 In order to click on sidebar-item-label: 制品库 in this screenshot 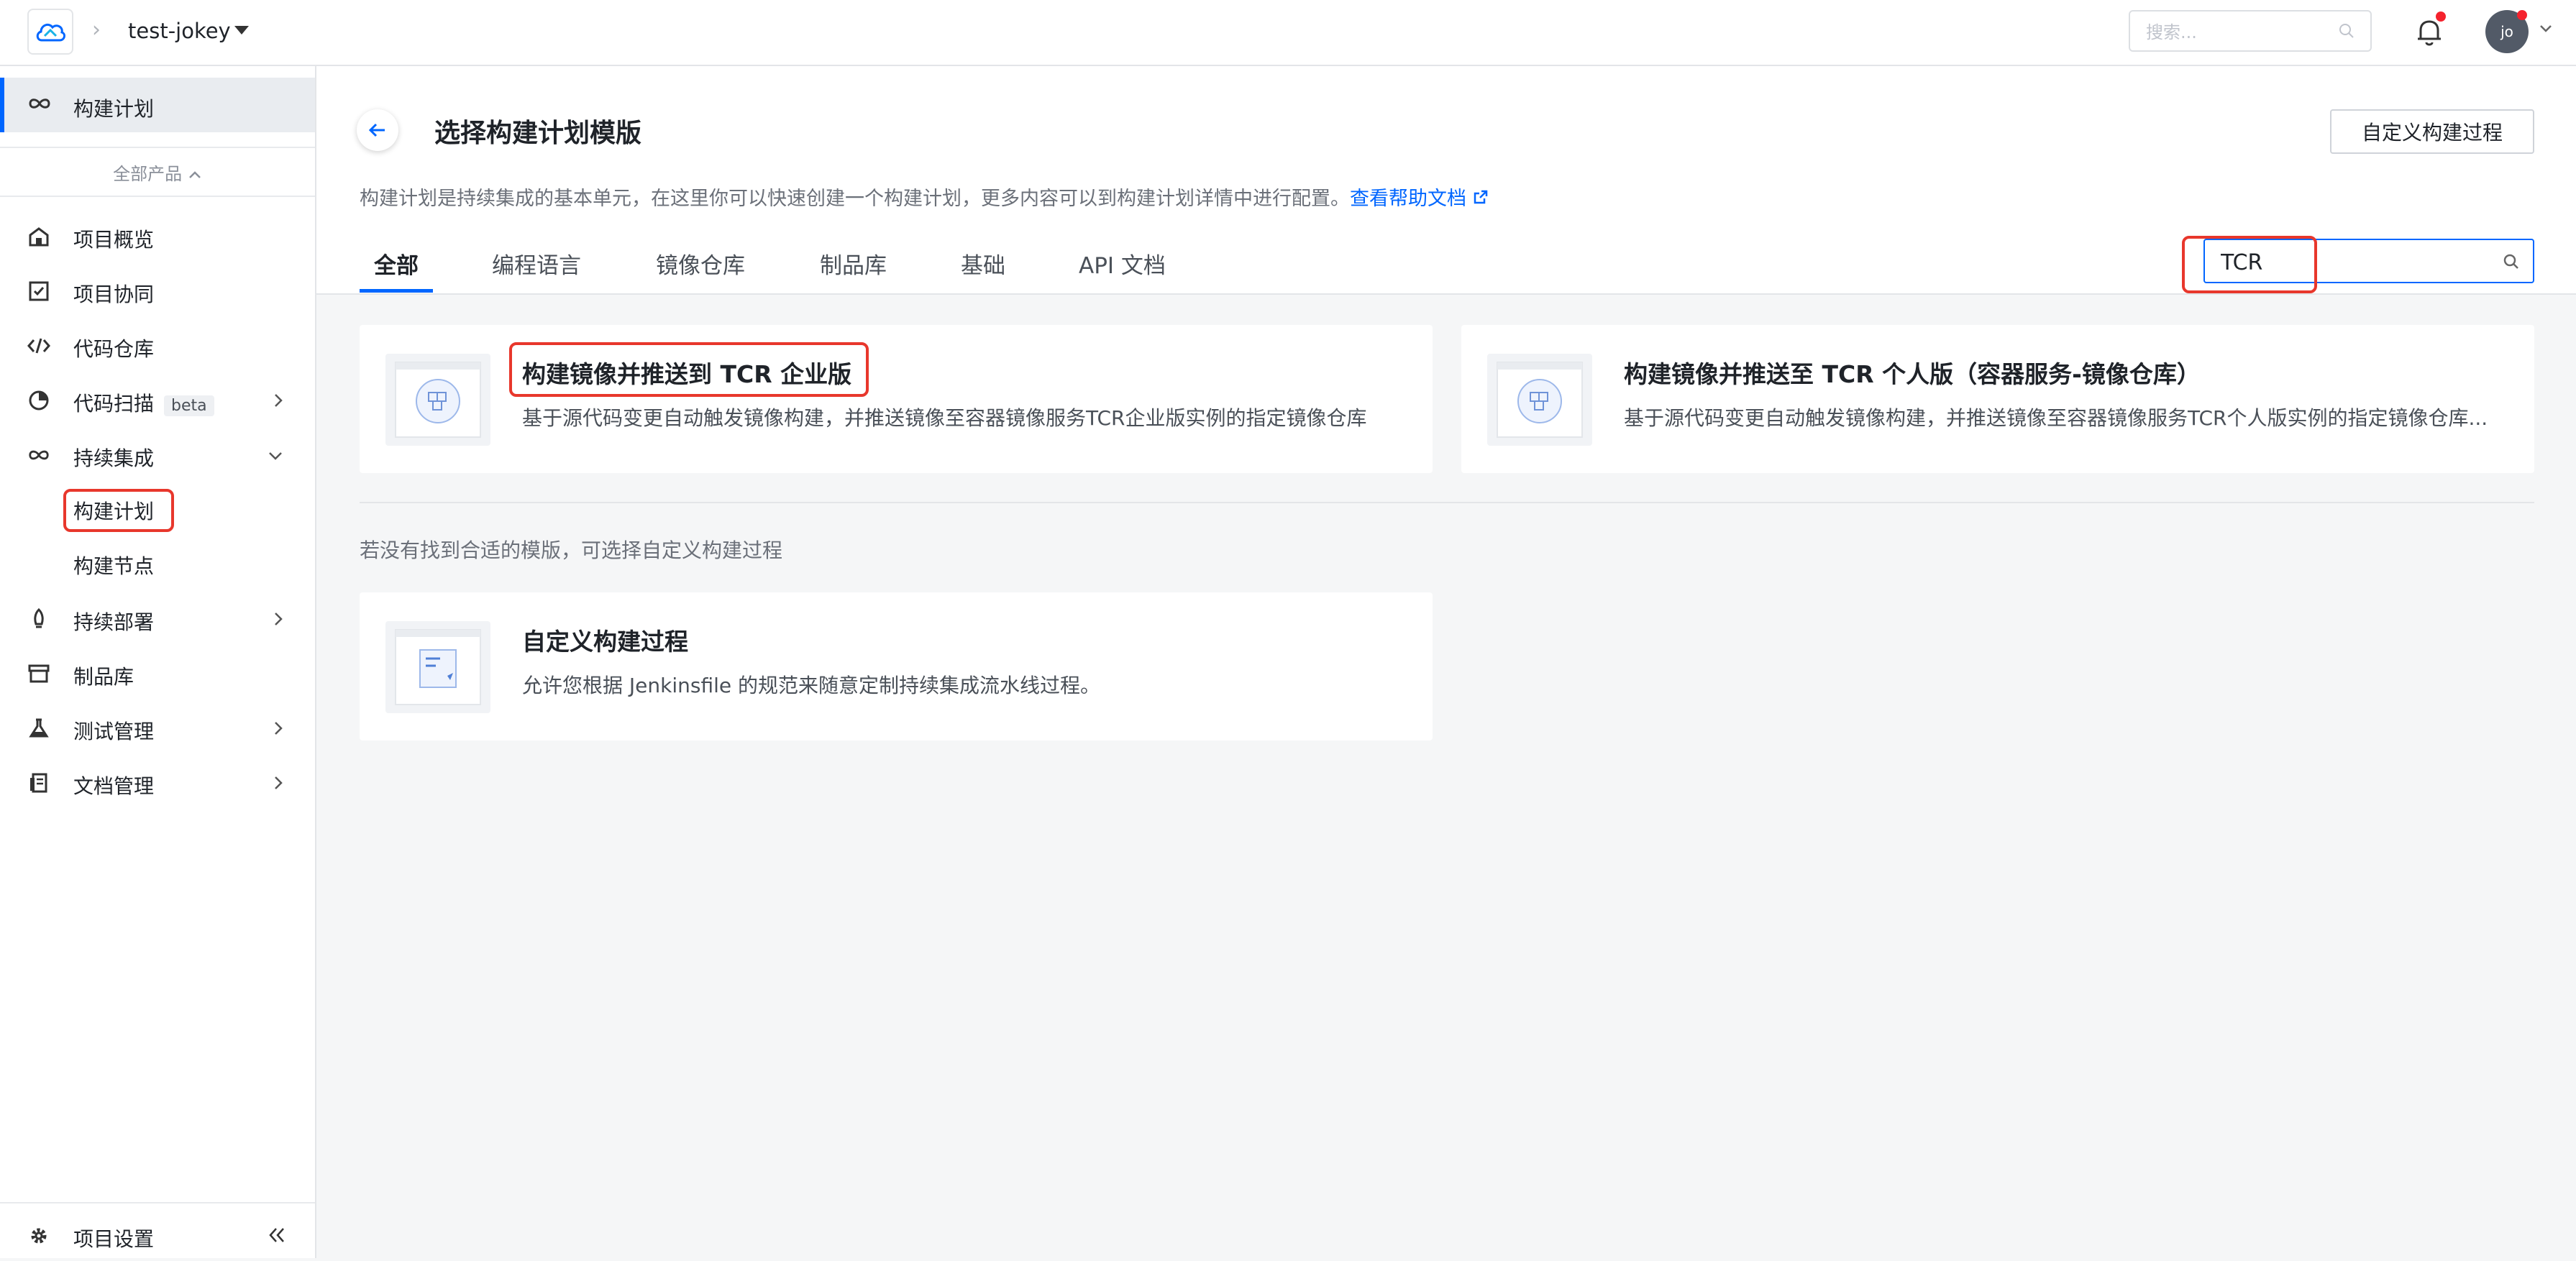, I will do `click(103, 677)`.